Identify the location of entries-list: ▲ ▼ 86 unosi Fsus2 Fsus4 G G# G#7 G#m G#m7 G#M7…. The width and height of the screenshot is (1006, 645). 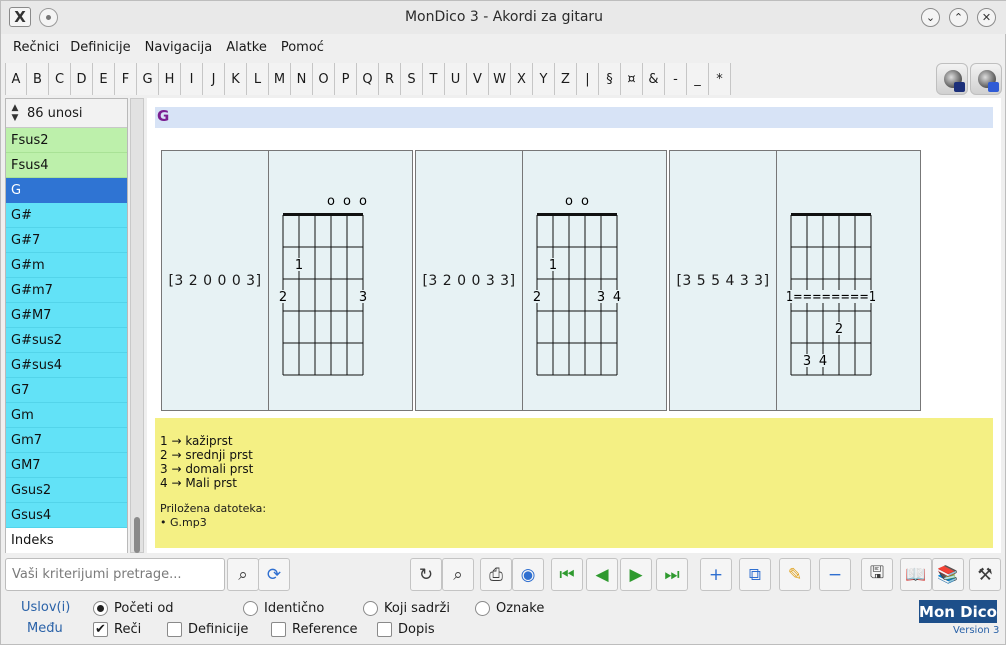
(66, 325).